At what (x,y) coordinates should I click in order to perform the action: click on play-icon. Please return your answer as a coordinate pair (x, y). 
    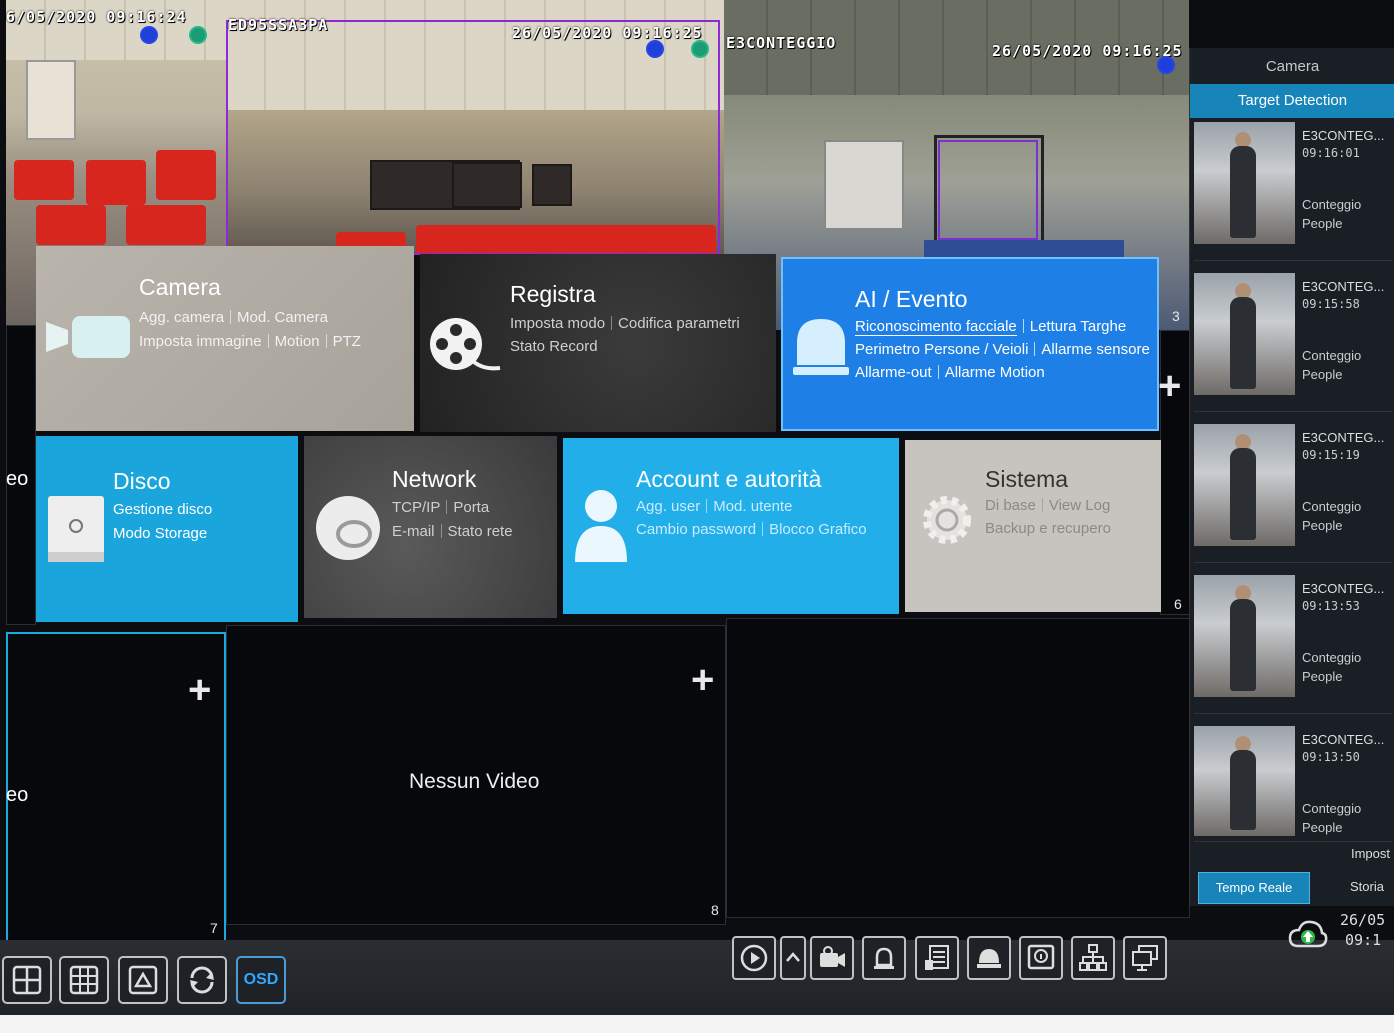
    Looking at the image, I should click on (754, 958).